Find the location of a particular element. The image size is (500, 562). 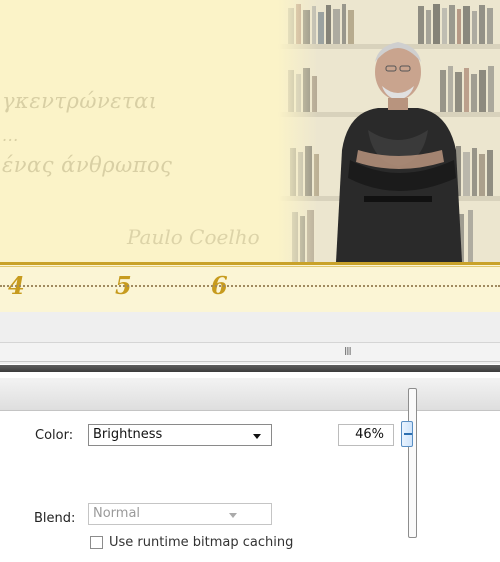

timeline-accent-line is located at coordinates (250, 263).